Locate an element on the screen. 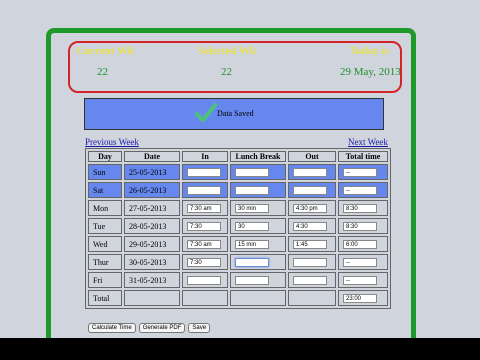 The width and height of the screenshot is (480, 360). out-time-input: 4:30 pm is located at coordinates (310, 208).